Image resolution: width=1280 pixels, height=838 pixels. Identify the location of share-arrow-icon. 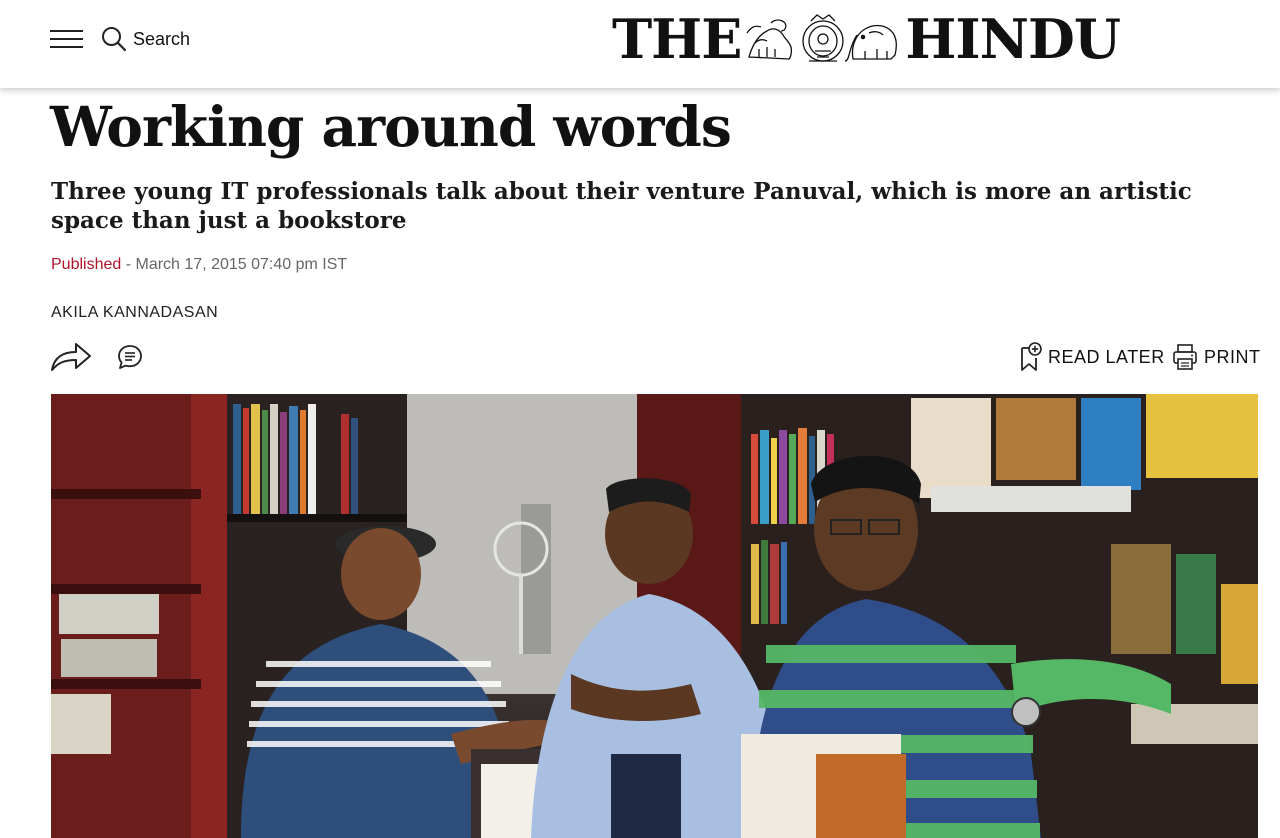
(71, 356).